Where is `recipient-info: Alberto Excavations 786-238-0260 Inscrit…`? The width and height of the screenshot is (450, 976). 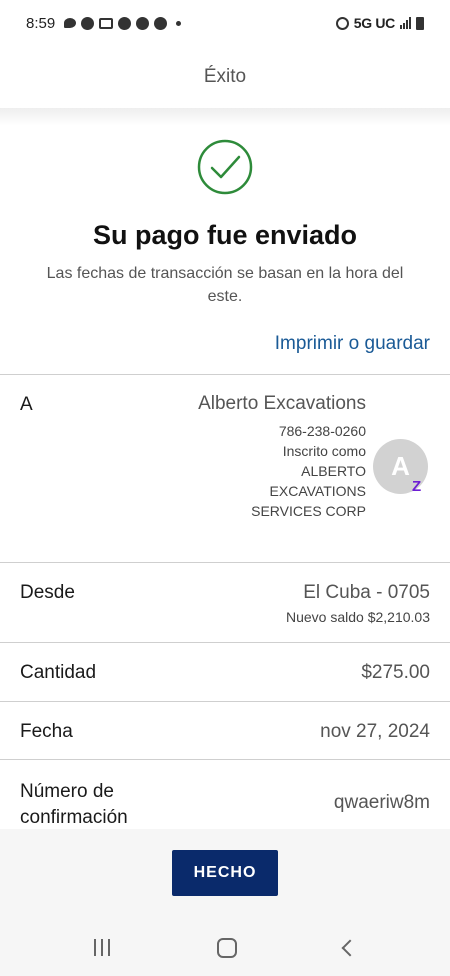 recipient-info: Alberto Excavations 786-238-0260 Inscrit… is located at coordinates (256, 456).